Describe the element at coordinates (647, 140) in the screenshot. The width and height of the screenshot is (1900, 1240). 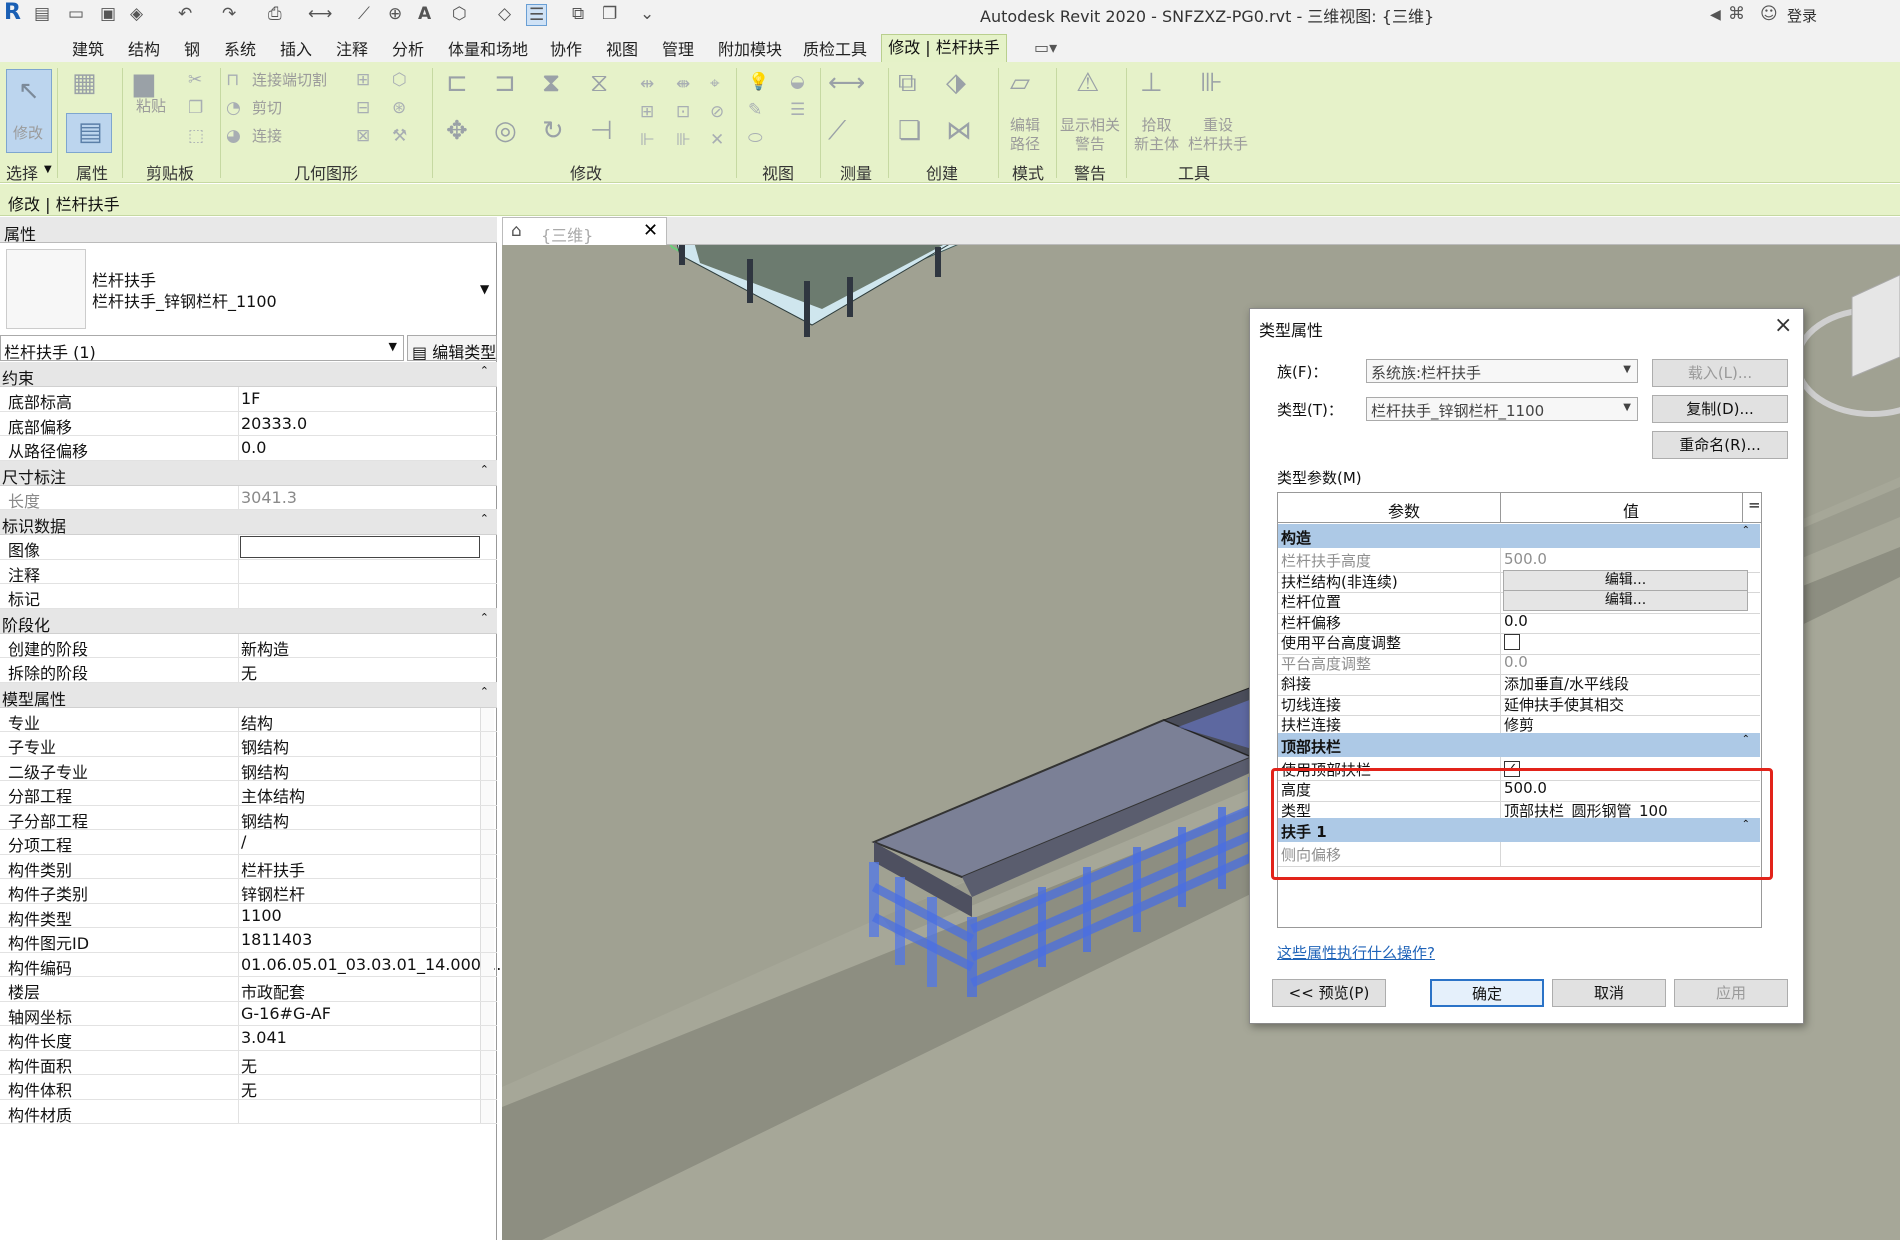
I see `trim-multiple-icon: ⊩` at that location.